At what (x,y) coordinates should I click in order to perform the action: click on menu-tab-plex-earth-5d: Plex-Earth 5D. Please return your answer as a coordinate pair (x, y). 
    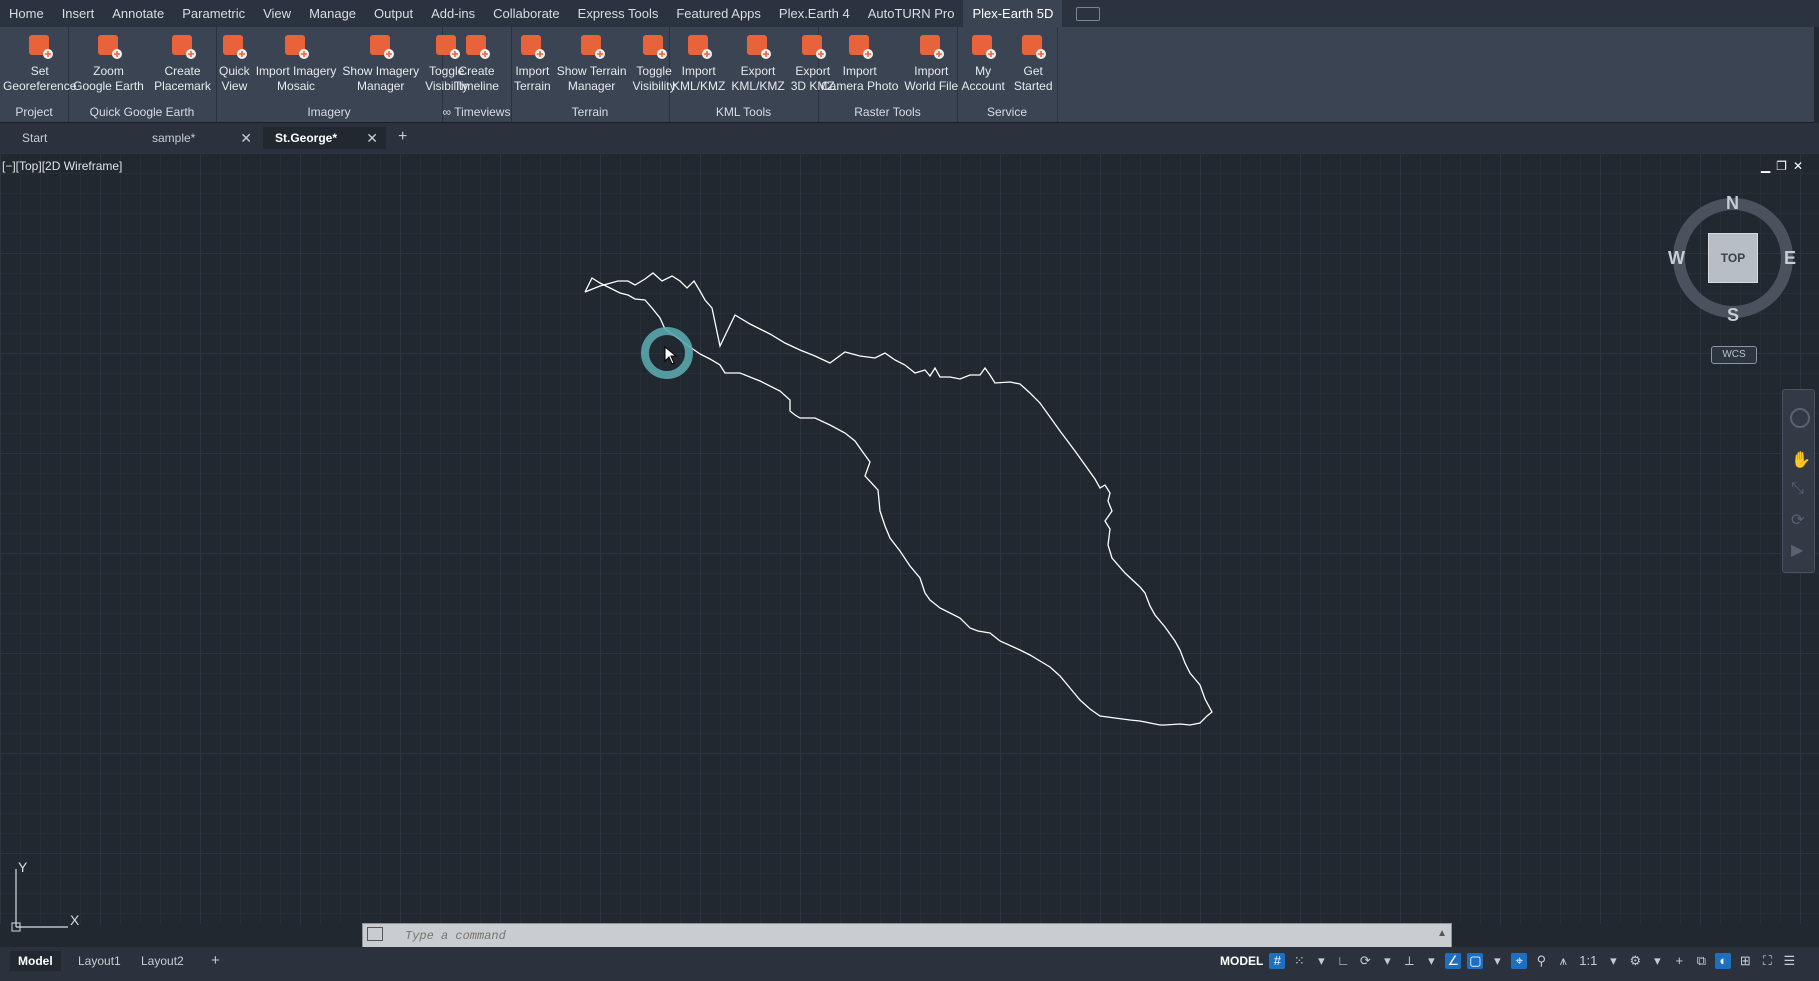
    Looking at the image, I should click on (1013, 13).